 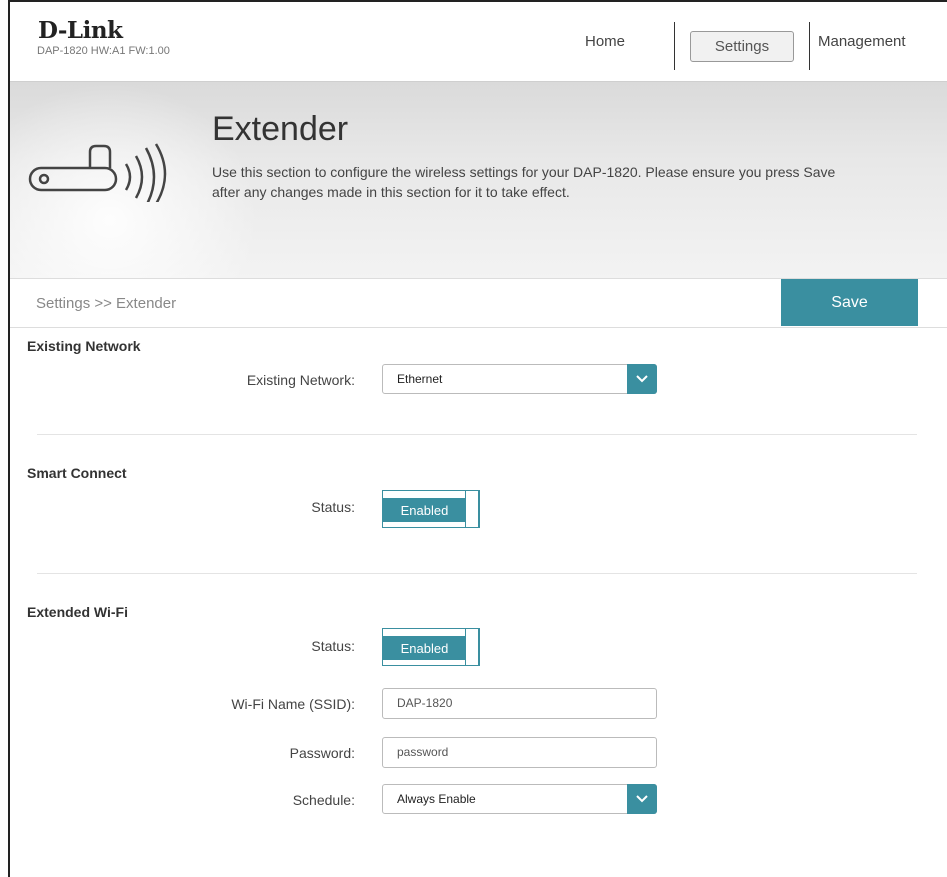 What do you see at coordinates (323, 800) in the screenshot?
I see `schedule-label: Schedule:` at bounding box center [323, 800].